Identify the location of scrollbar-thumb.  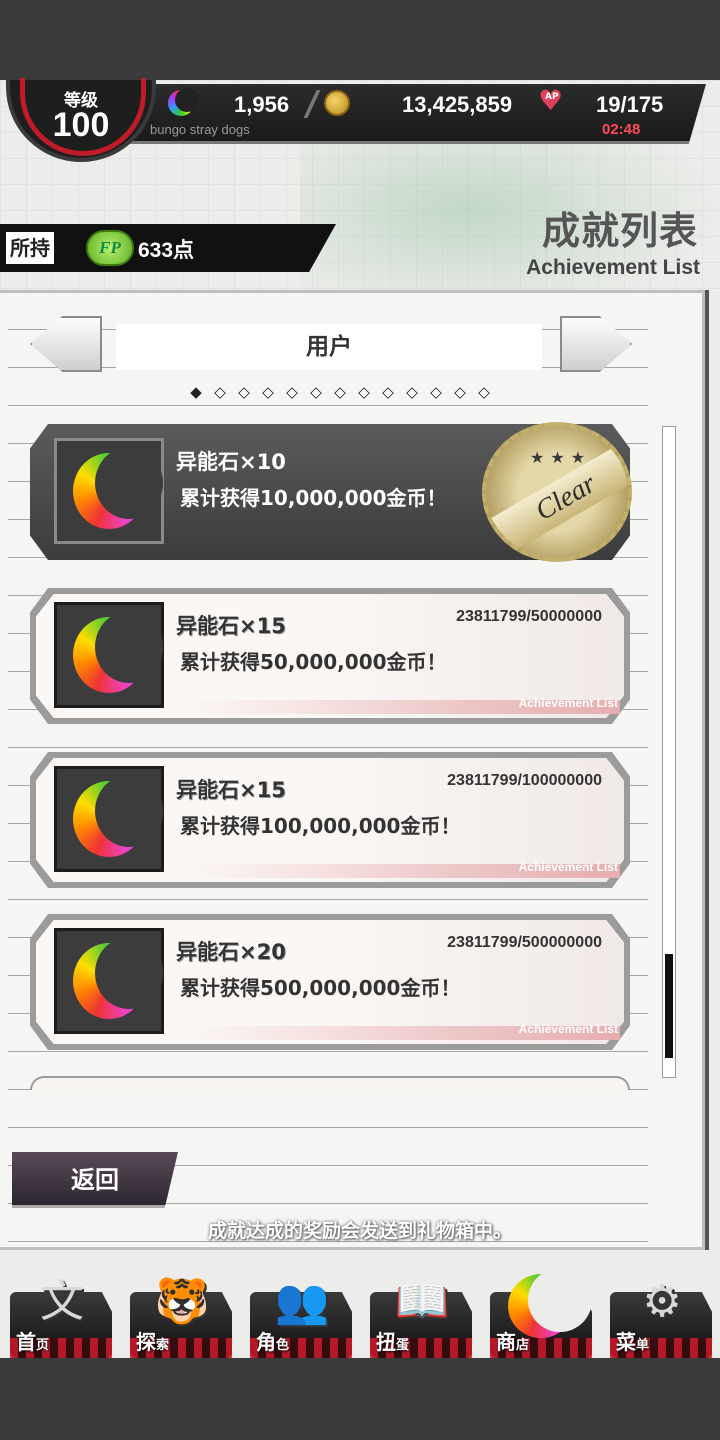
(669, 1006).